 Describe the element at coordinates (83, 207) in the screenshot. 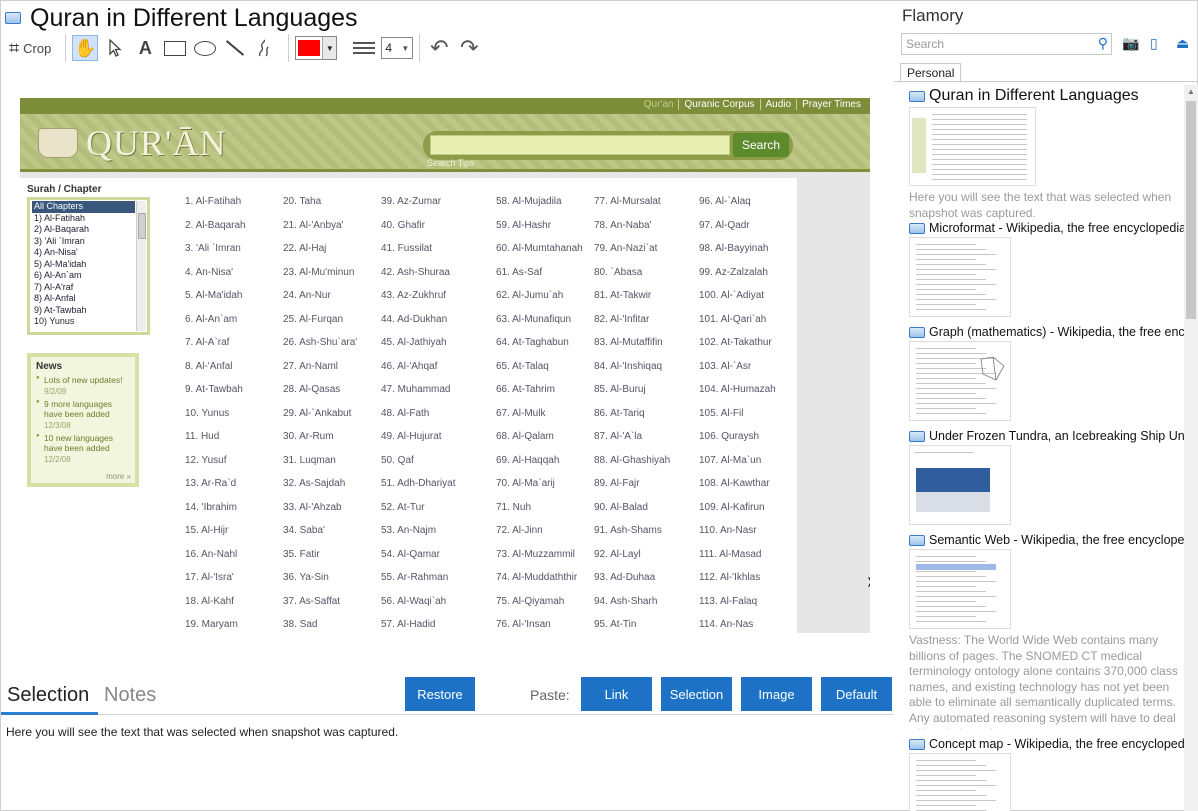

I see `surah-option: All Chapters` at that location.